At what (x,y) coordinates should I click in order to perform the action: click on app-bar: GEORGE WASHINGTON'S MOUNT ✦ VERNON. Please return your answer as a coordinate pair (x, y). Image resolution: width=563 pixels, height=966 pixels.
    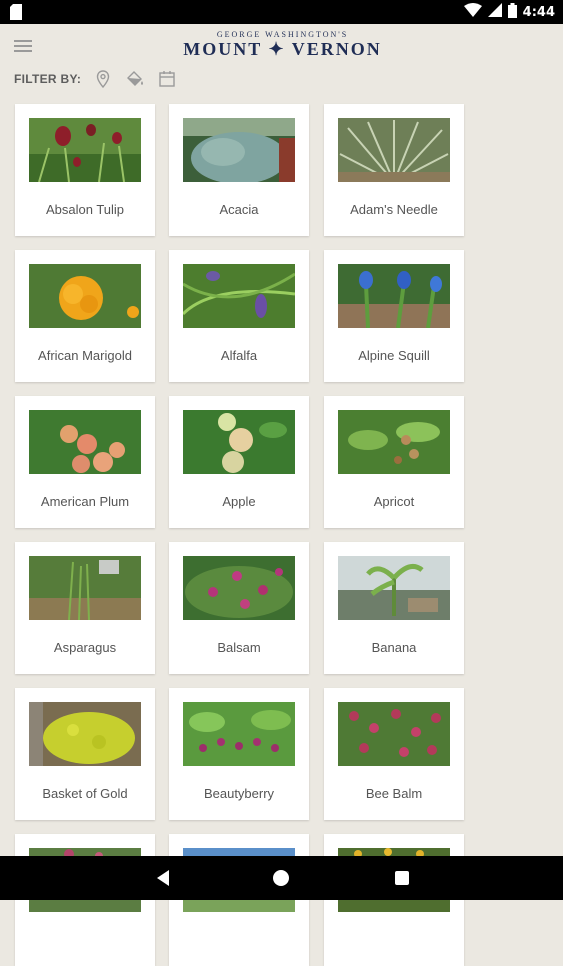
    Looking at the image, I should click on (281, 45).